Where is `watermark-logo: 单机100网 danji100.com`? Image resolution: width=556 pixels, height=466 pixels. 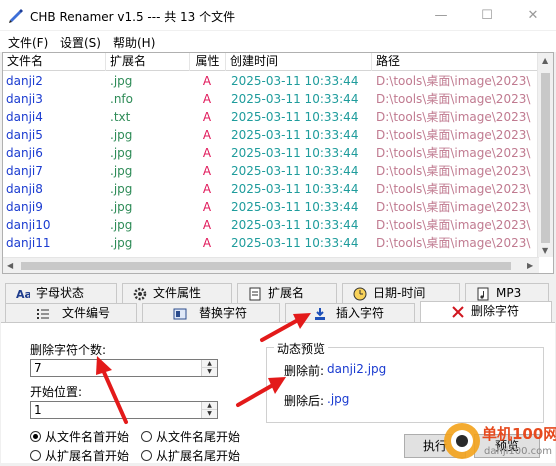
watermark-logo: 单机100网 danji100.com is located at coordinates (496, 441).